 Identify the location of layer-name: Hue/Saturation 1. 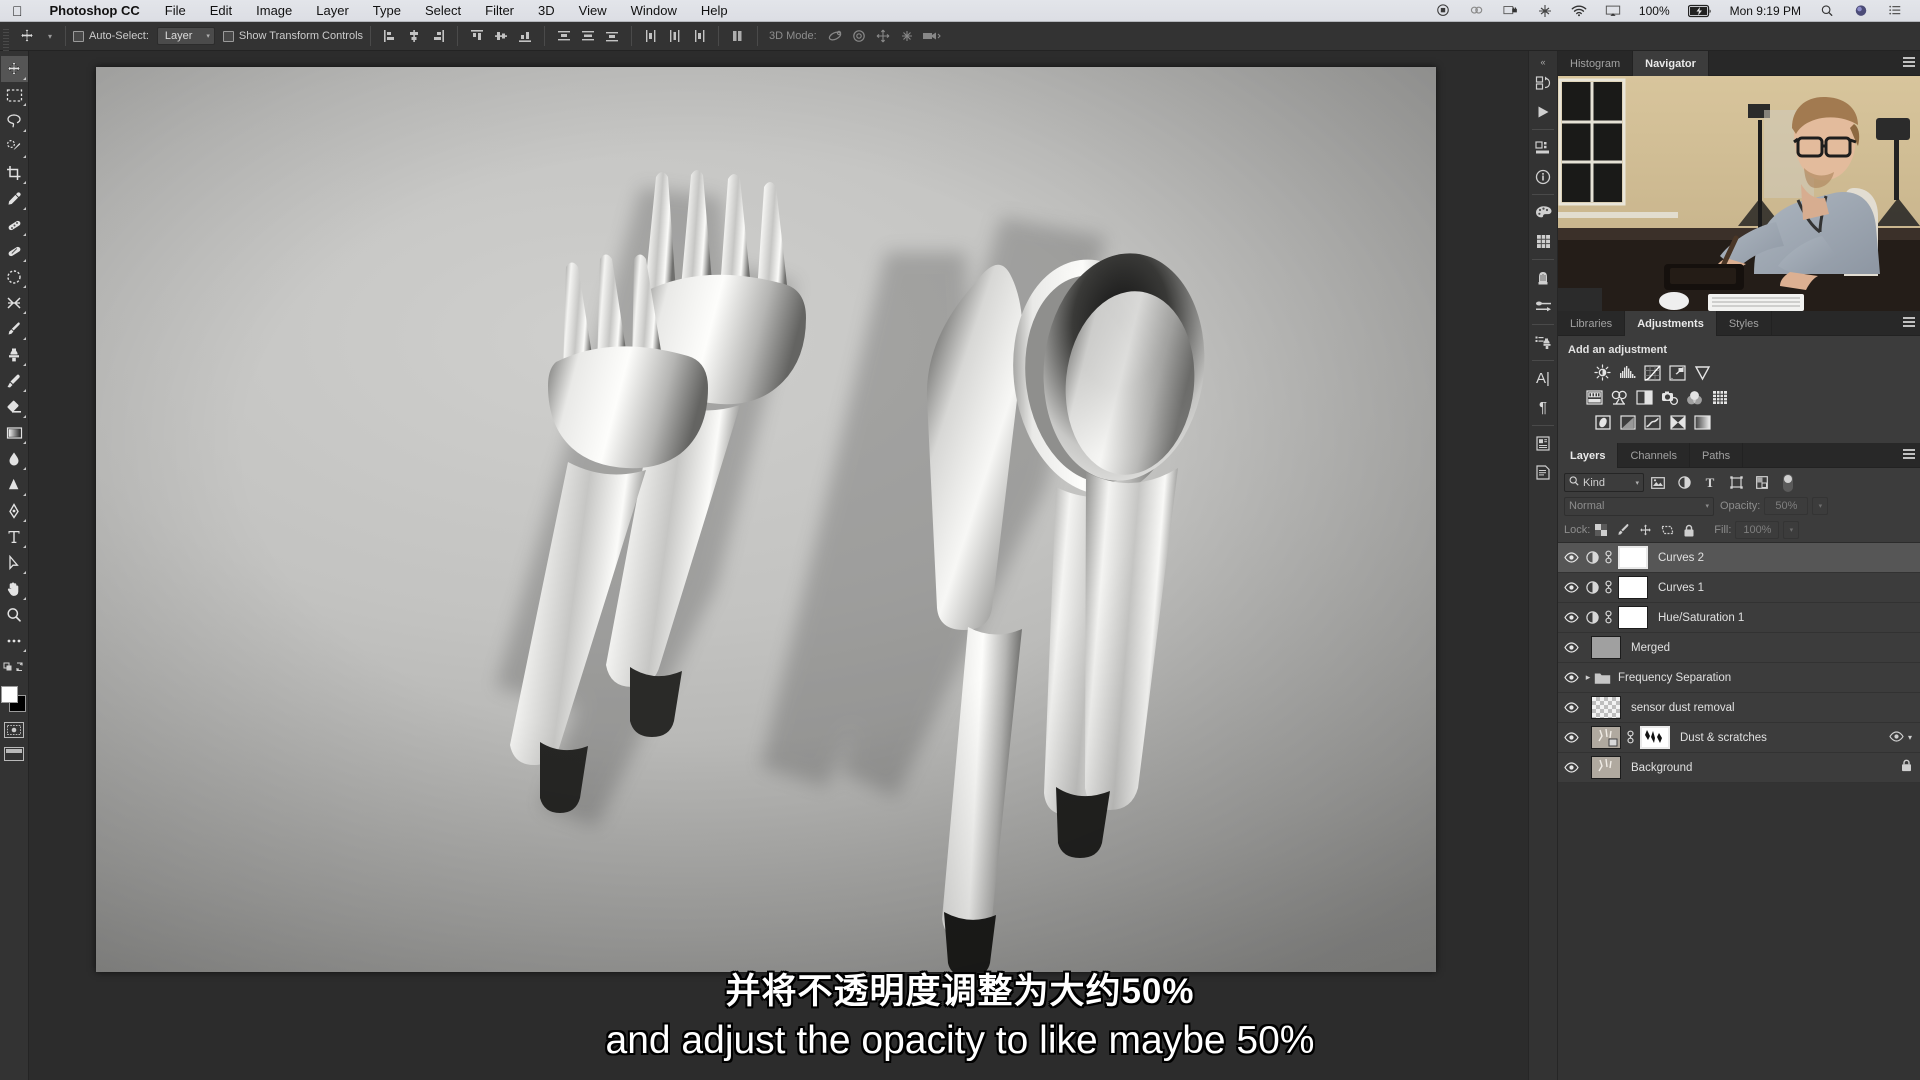
(1701, 618).